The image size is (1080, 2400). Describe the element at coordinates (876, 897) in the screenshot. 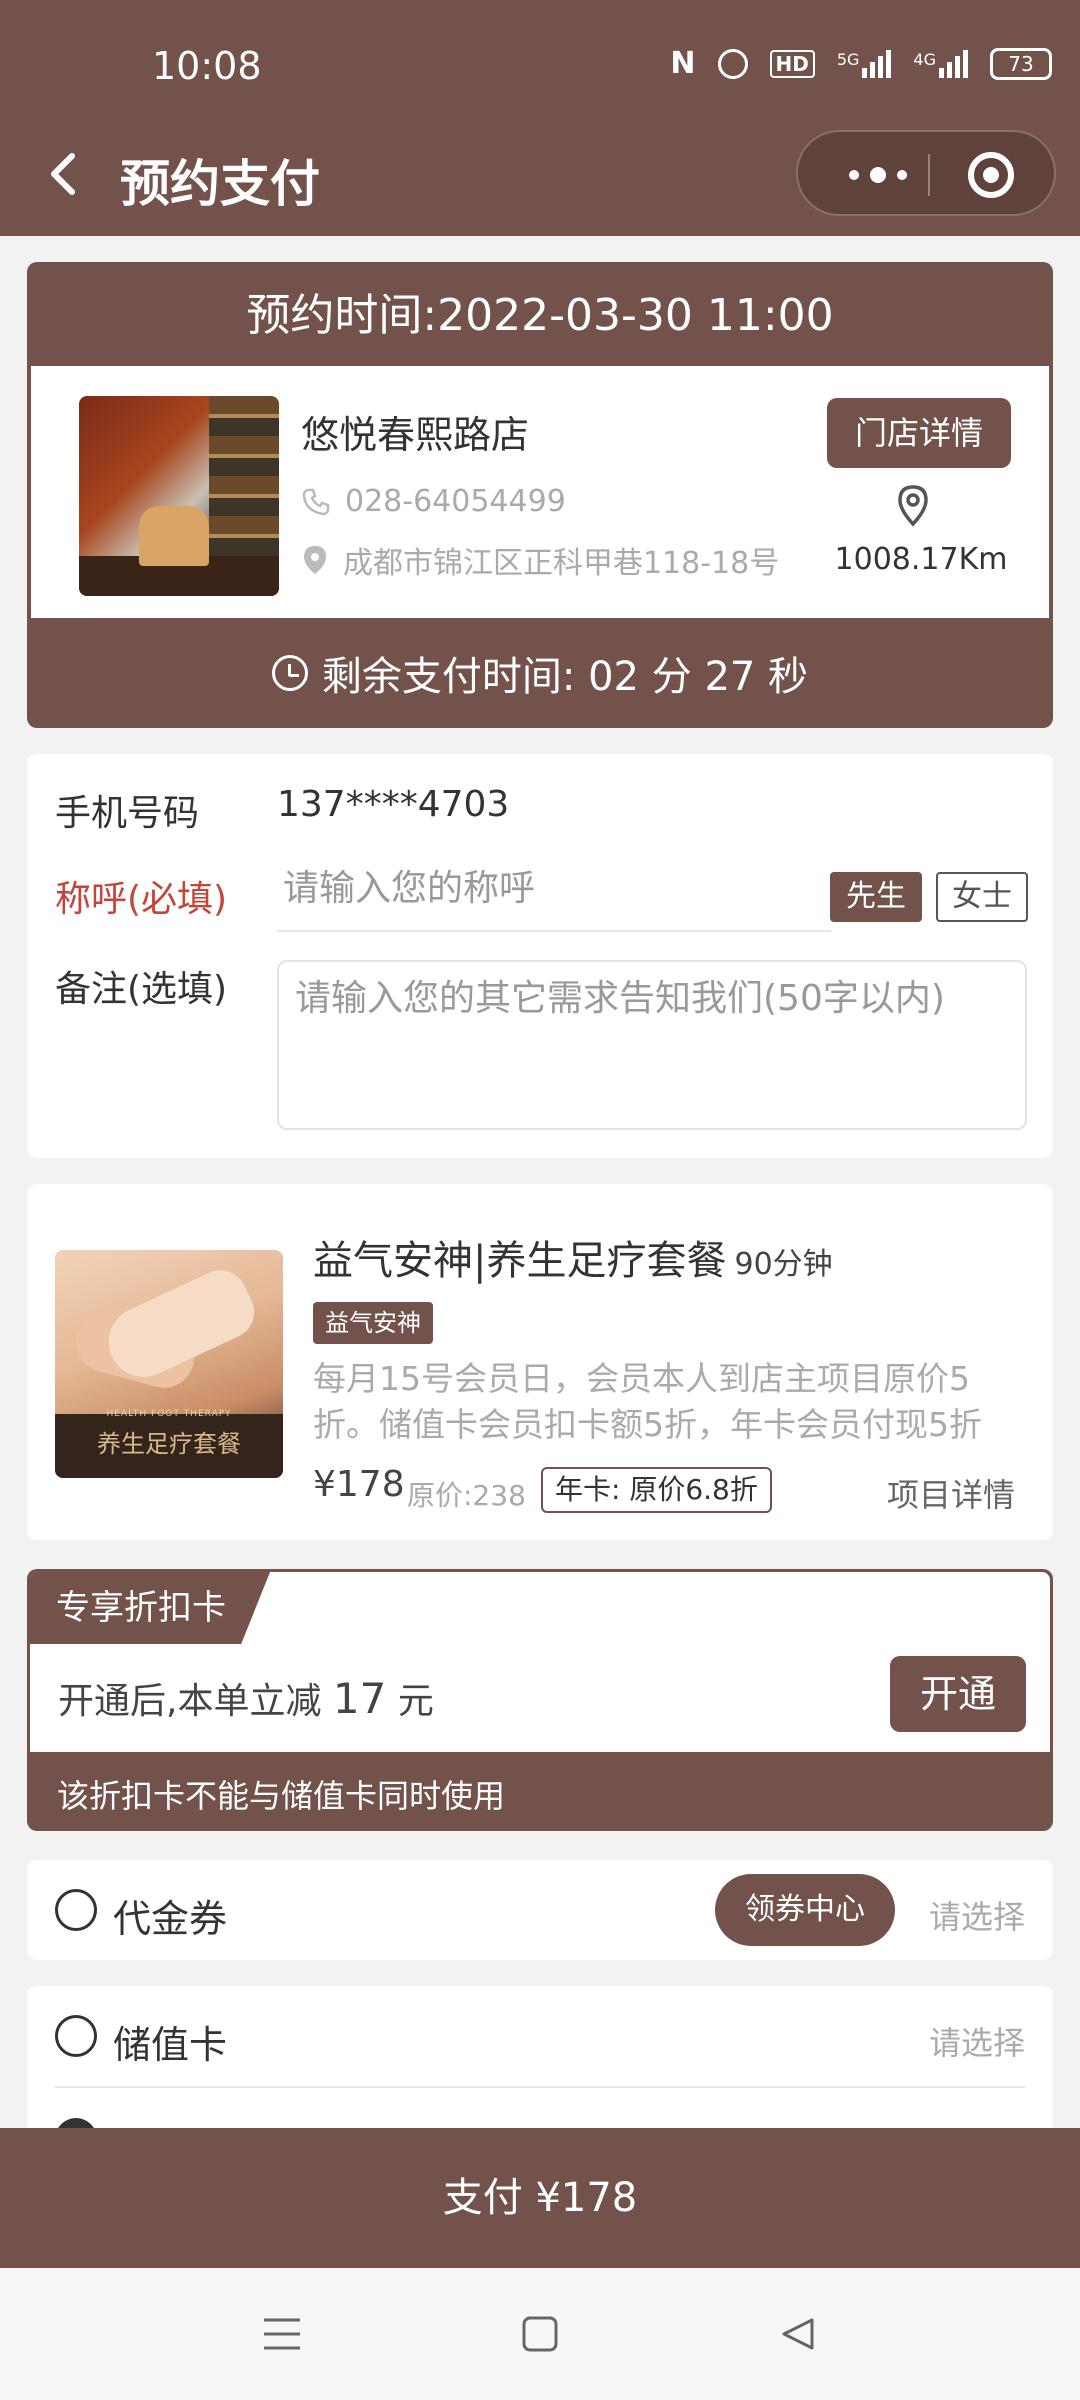

I see `sex-male-button: 先生` at that location.